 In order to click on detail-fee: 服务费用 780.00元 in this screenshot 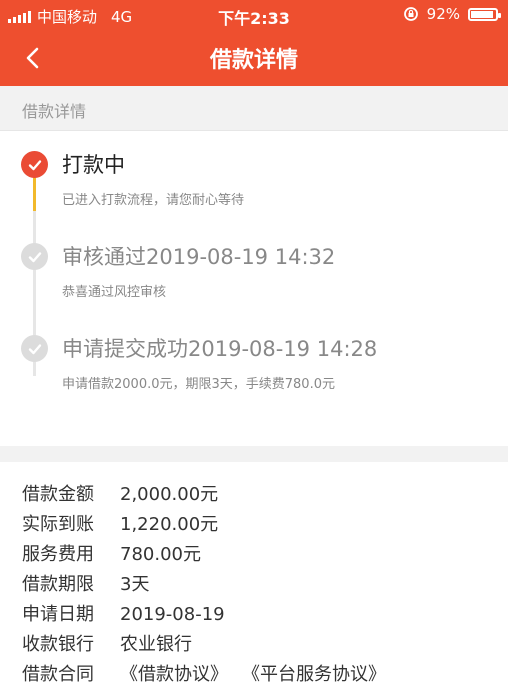, I will do `click(111, 553)`.